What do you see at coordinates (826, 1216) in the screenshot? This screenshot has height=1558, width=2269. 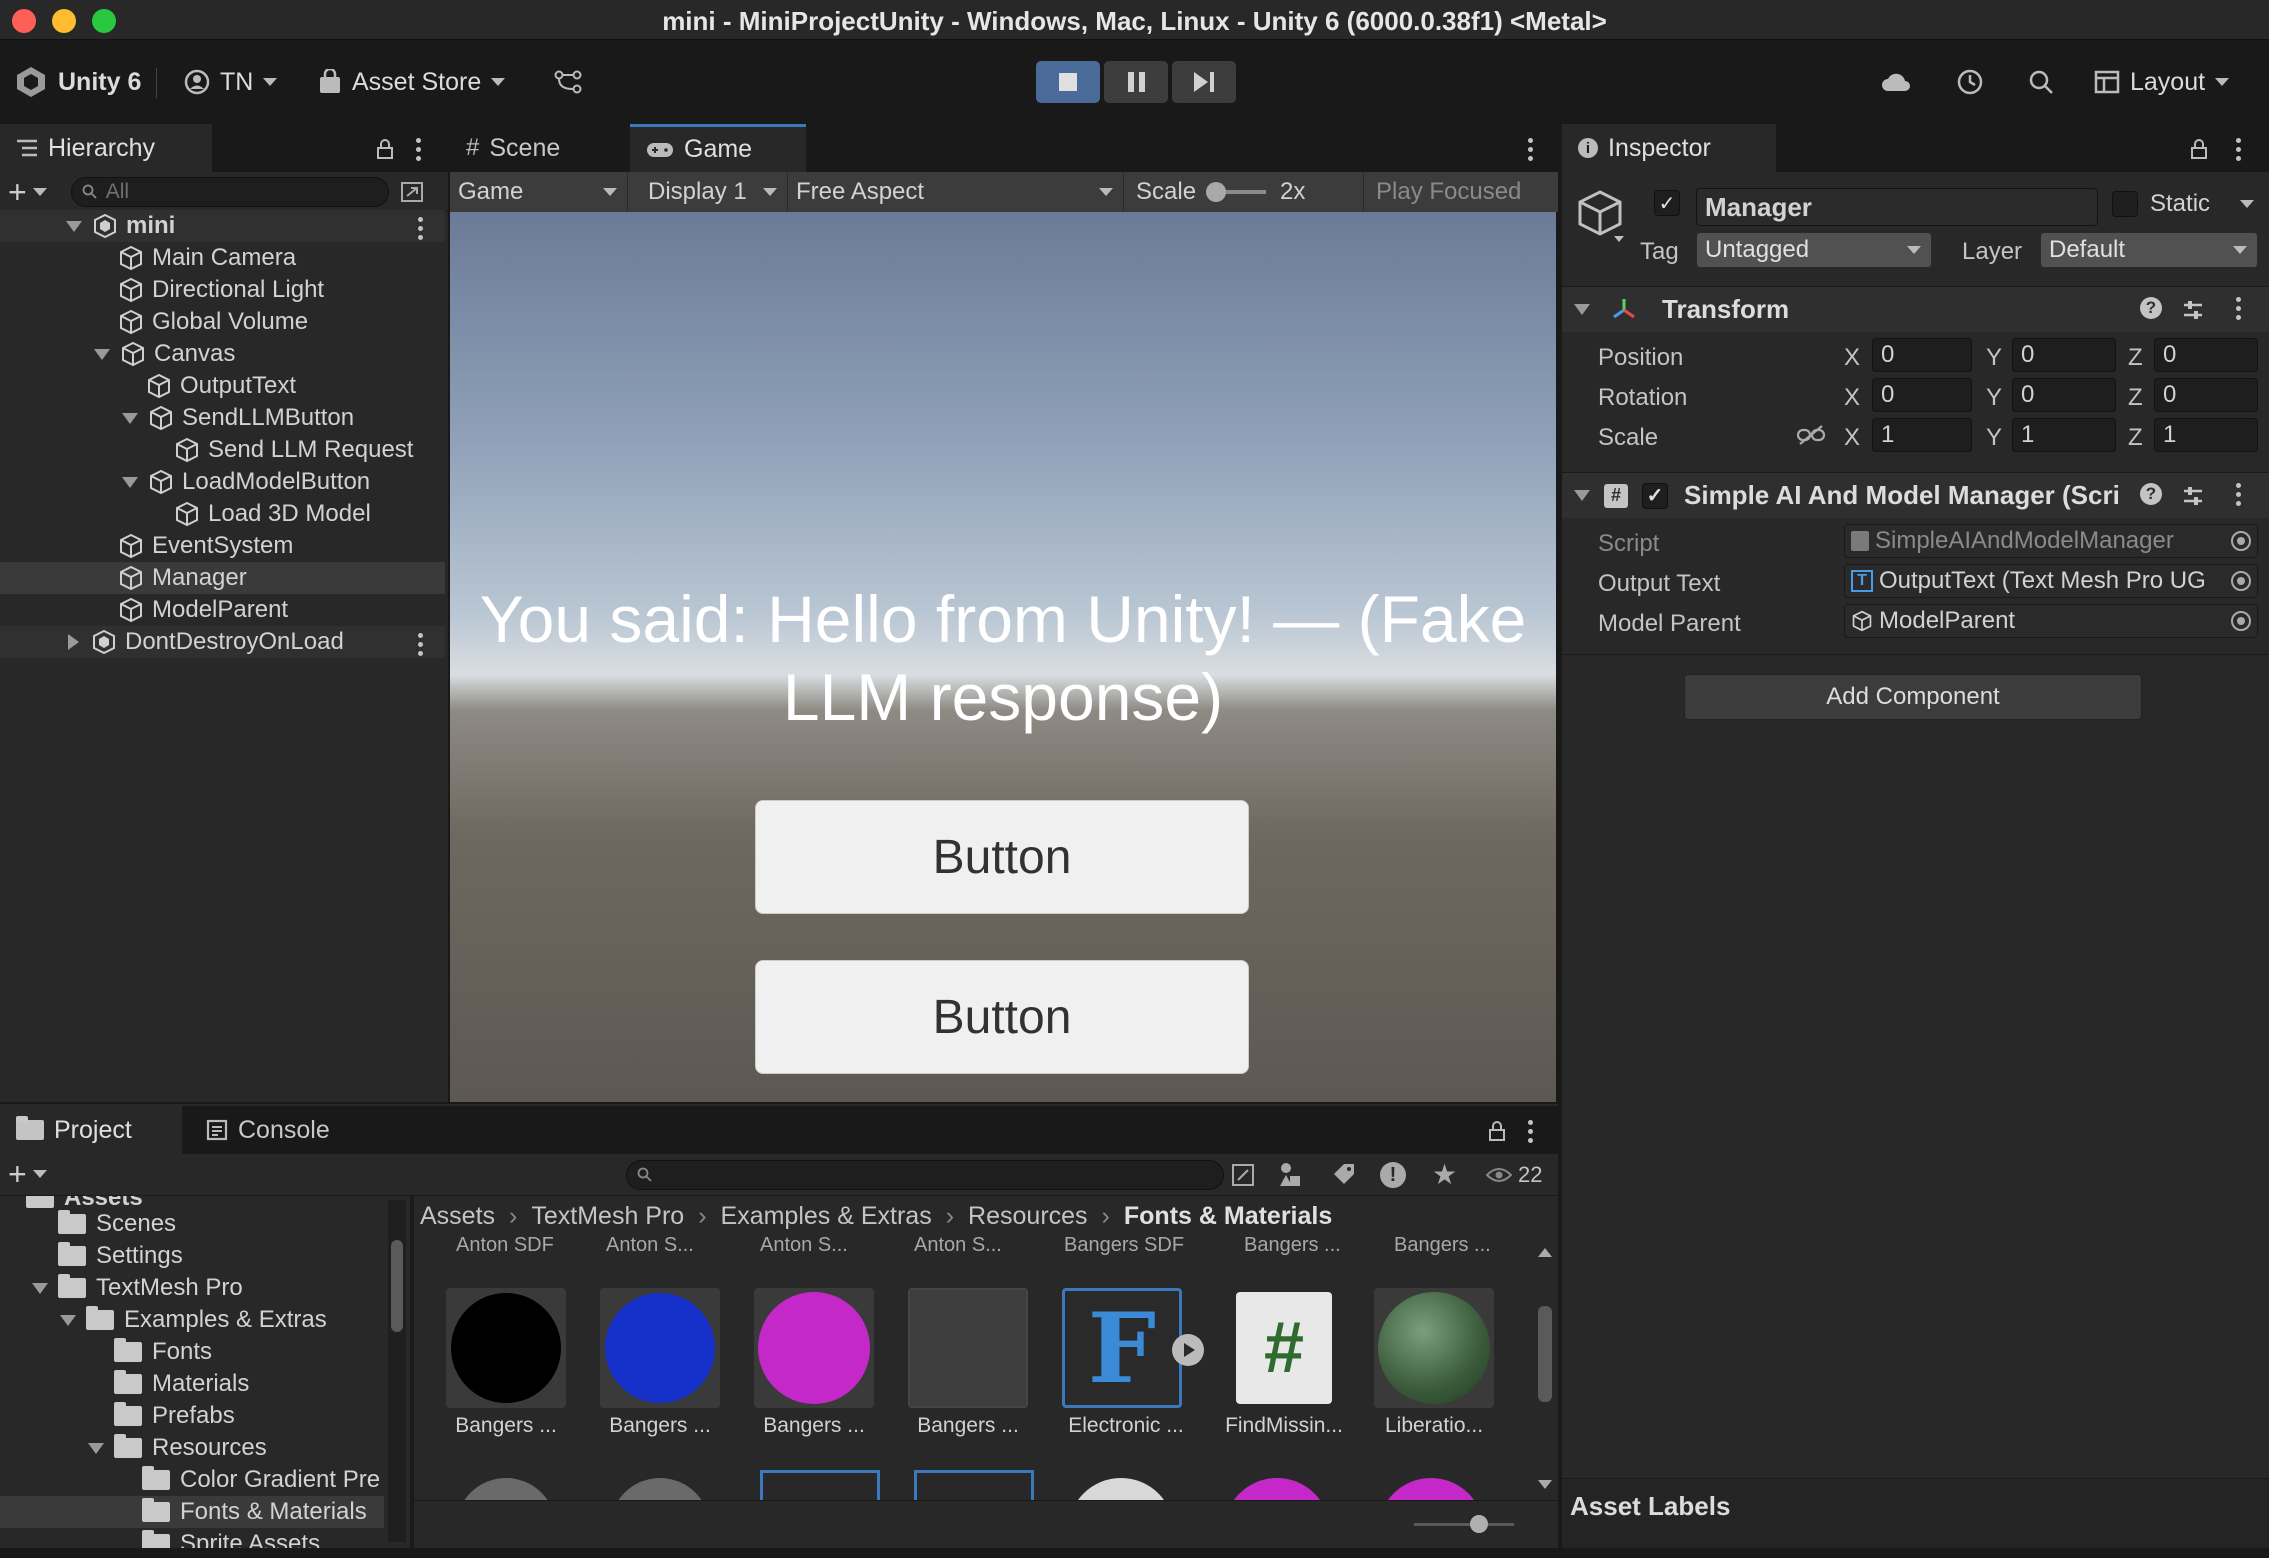 I see `breadcrumb-item: Examples & Extras` at bounding box center [826, 1216].